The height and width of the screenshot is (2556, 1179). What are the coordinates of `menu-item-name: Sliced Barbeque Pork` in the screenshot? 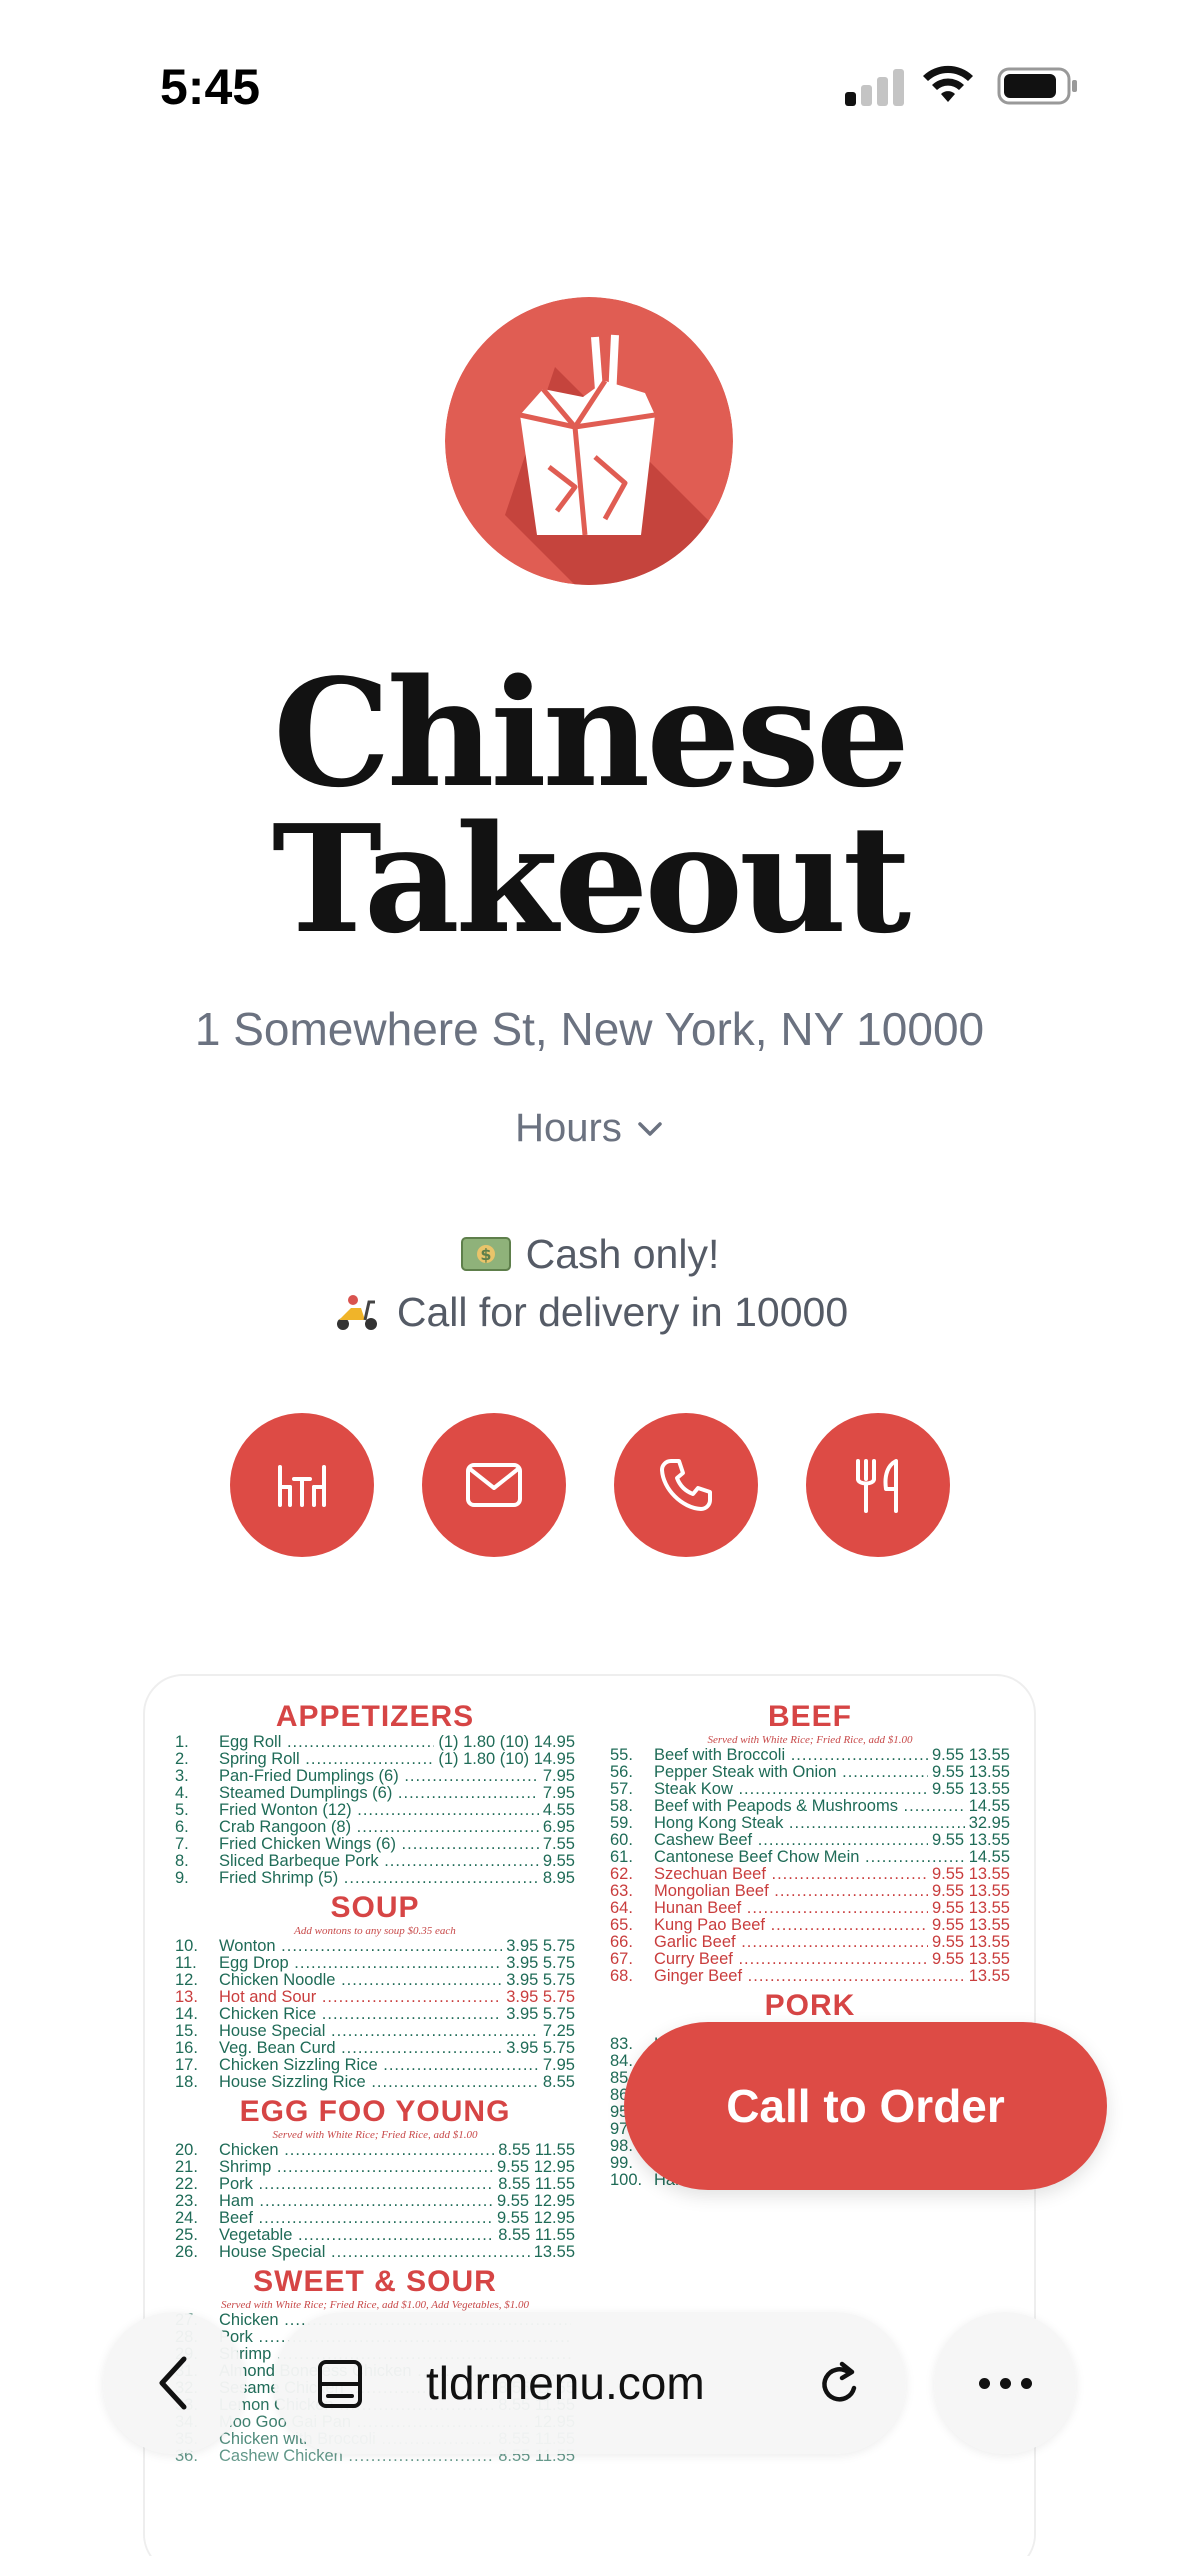 It's located at (379, 1861).